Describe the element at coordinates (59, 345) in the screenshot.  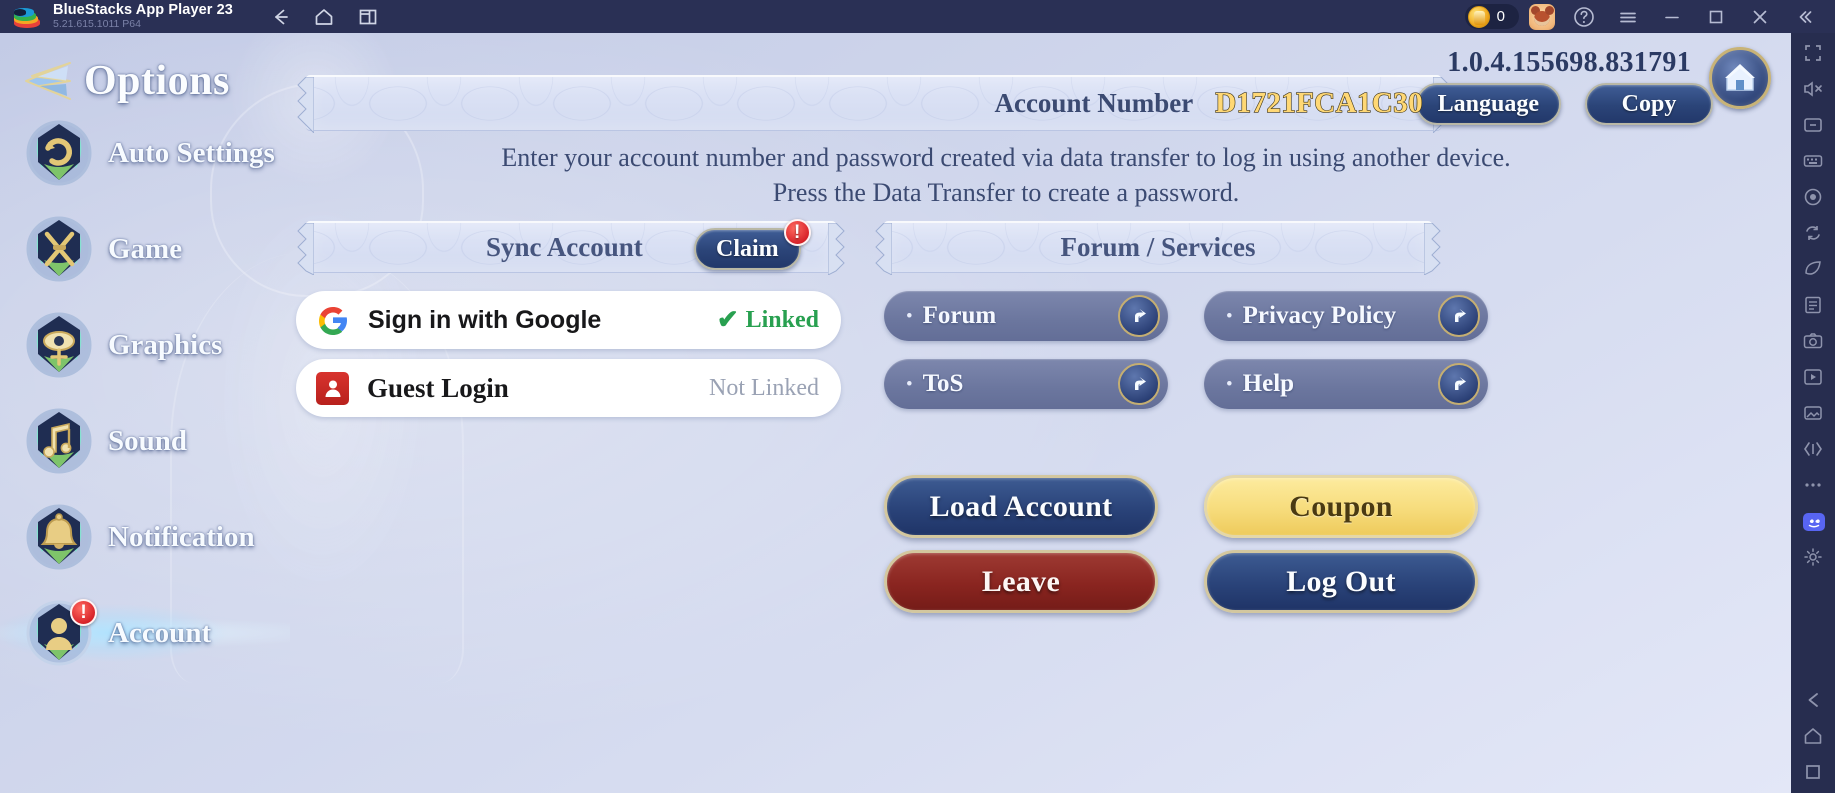
I see `graphics-eye-badge-icon` at that location.